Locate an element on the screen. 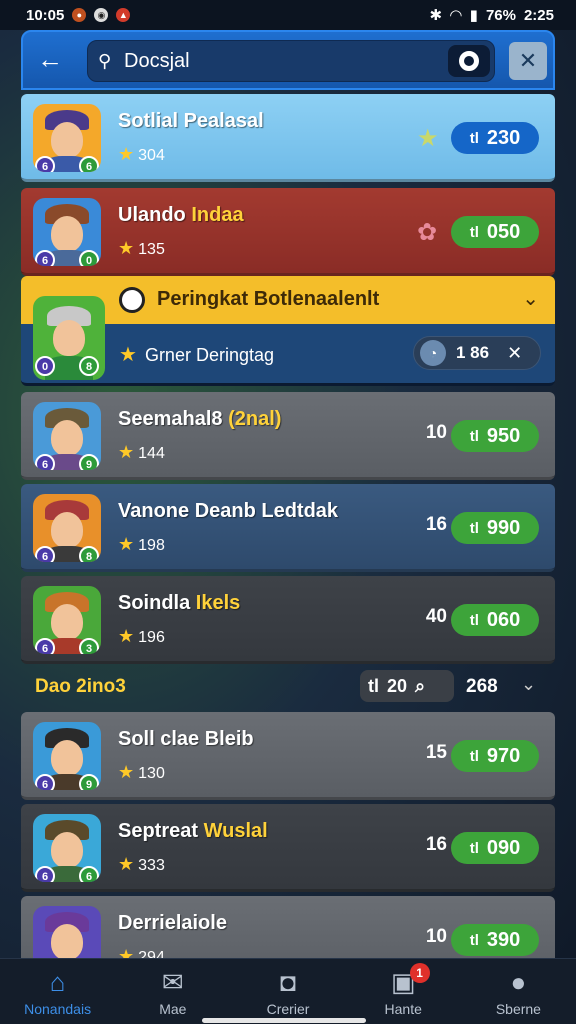 The image size is (576, 1024). wifi-icon: ◠ is located at coordinates (456, 15).